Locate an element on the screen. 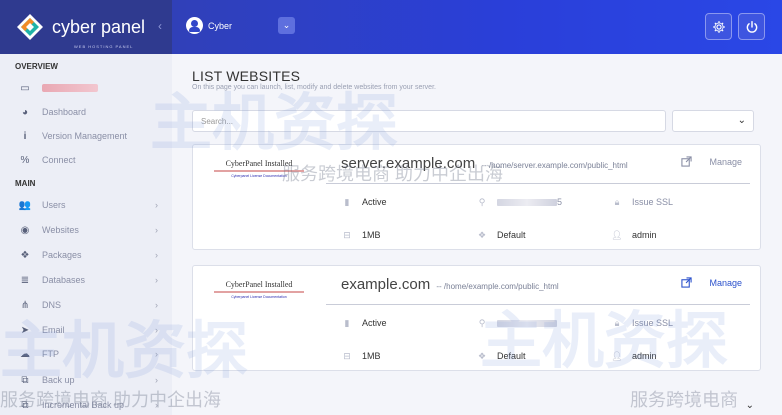  sidebar-item-dashboard: ◕ Dashboard is located at coordinates (88, 112).